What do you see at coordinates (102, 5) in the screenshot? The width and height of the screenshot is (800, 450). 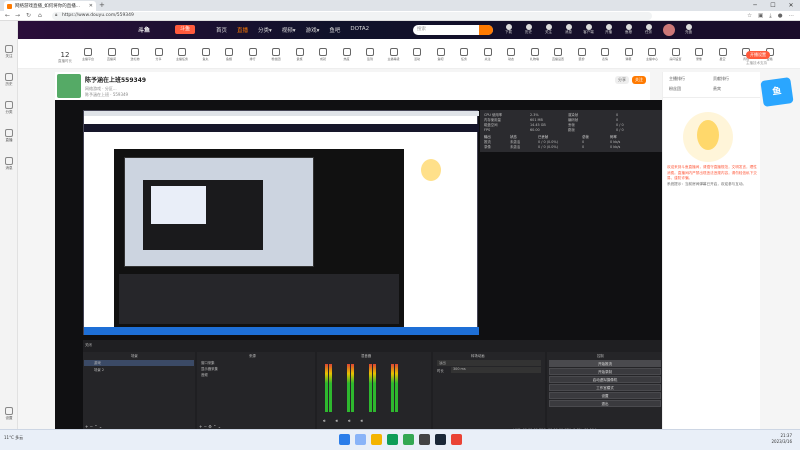 I see `new-tab-button: +` at bounding box center [102, 5].